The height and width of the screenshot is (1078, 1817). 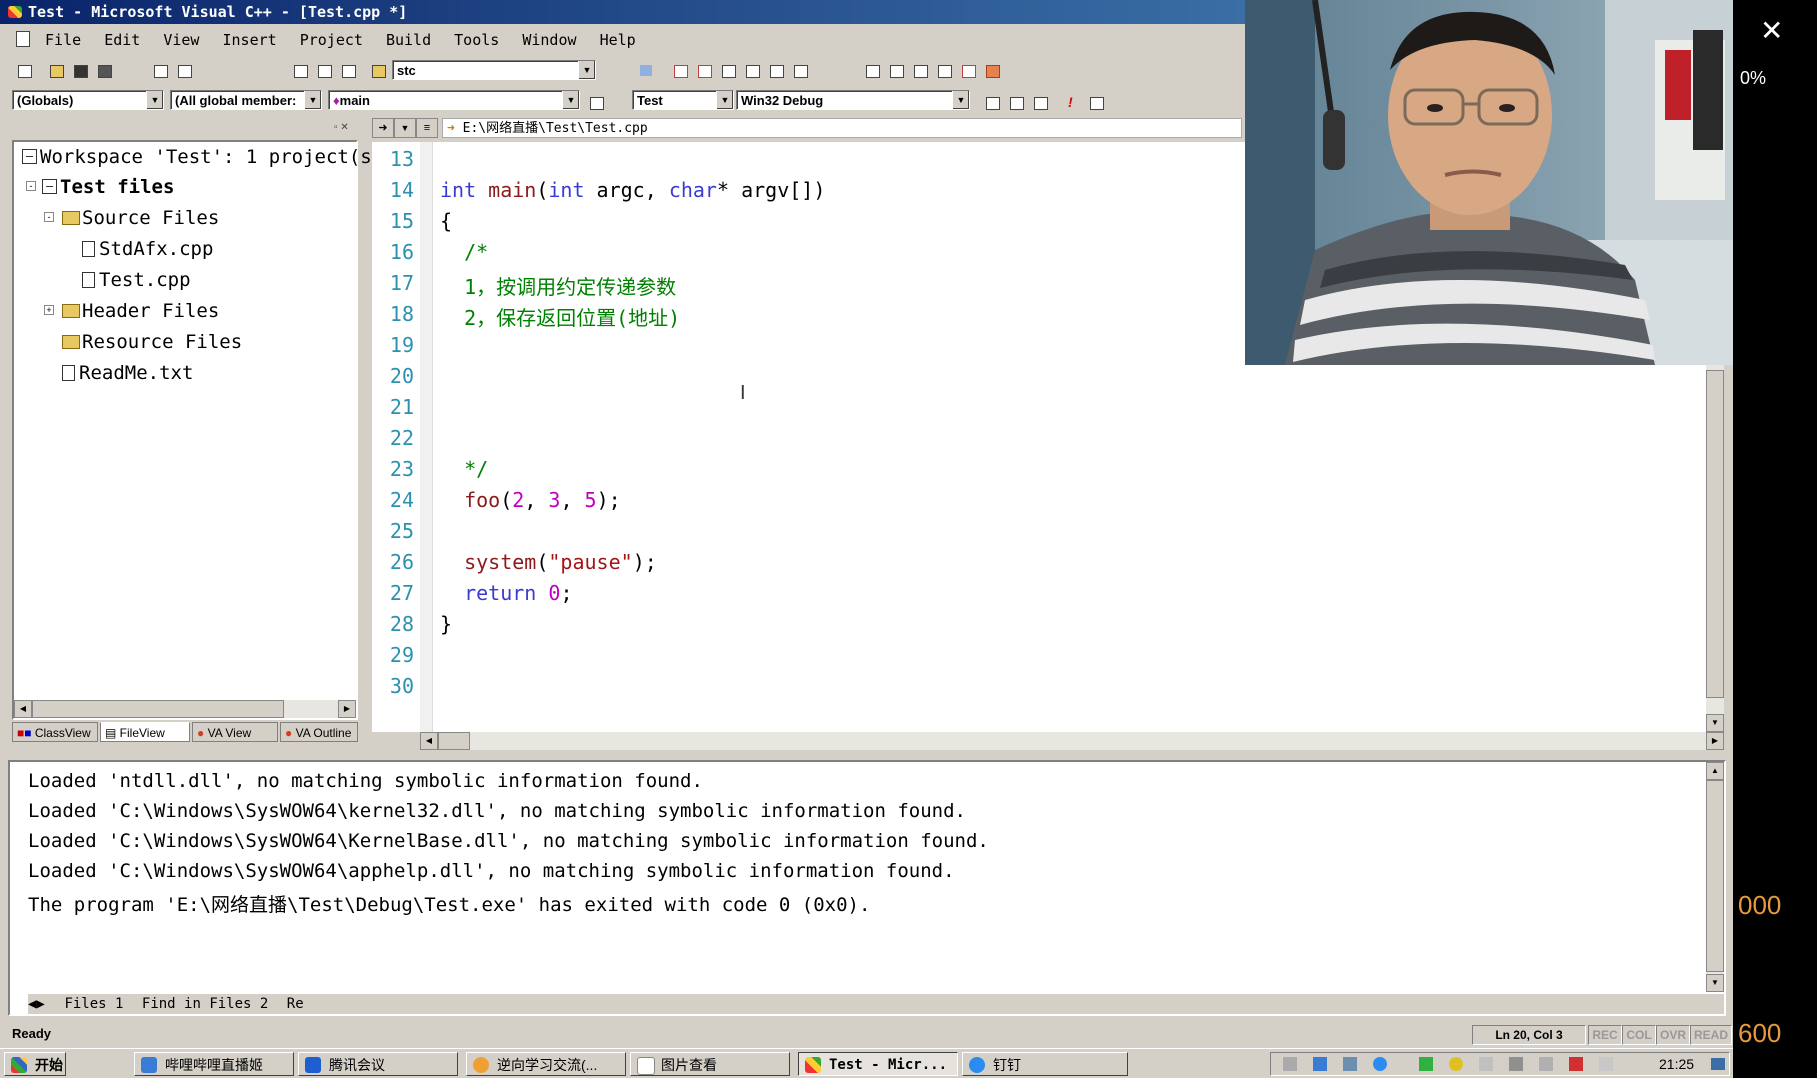 I want to click on menu-build: Build, so click(x=408, y=40).